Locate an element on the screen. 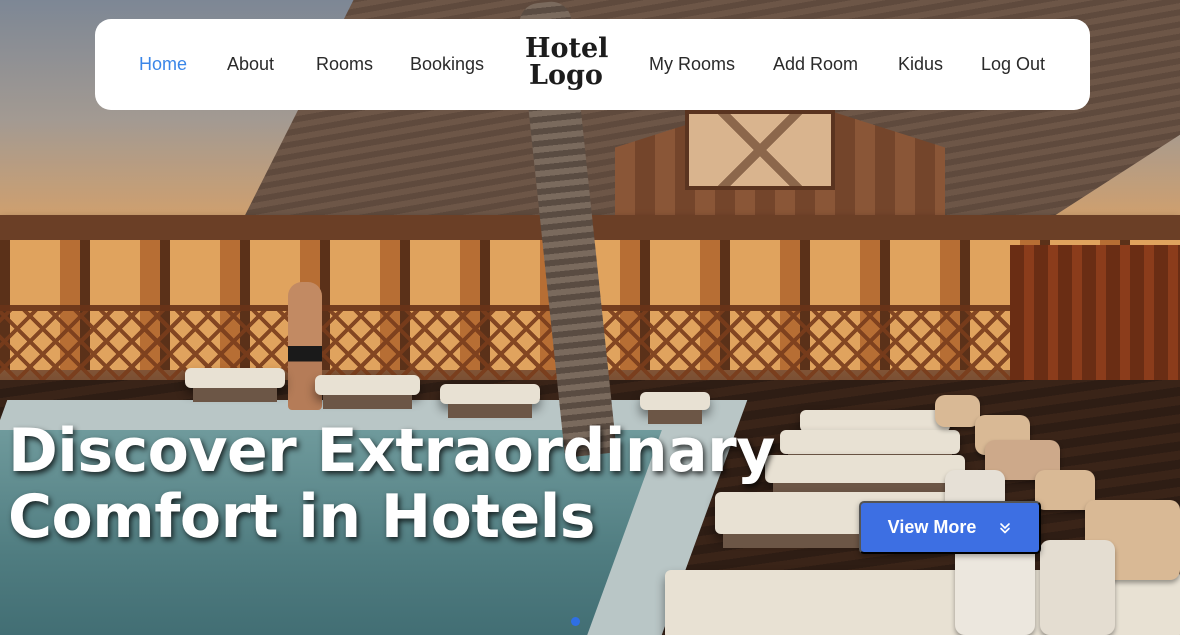 This screenshot has width=1180, height=635. headline-line-1: Discover Extraordinary is located at coordinates (391, 451).